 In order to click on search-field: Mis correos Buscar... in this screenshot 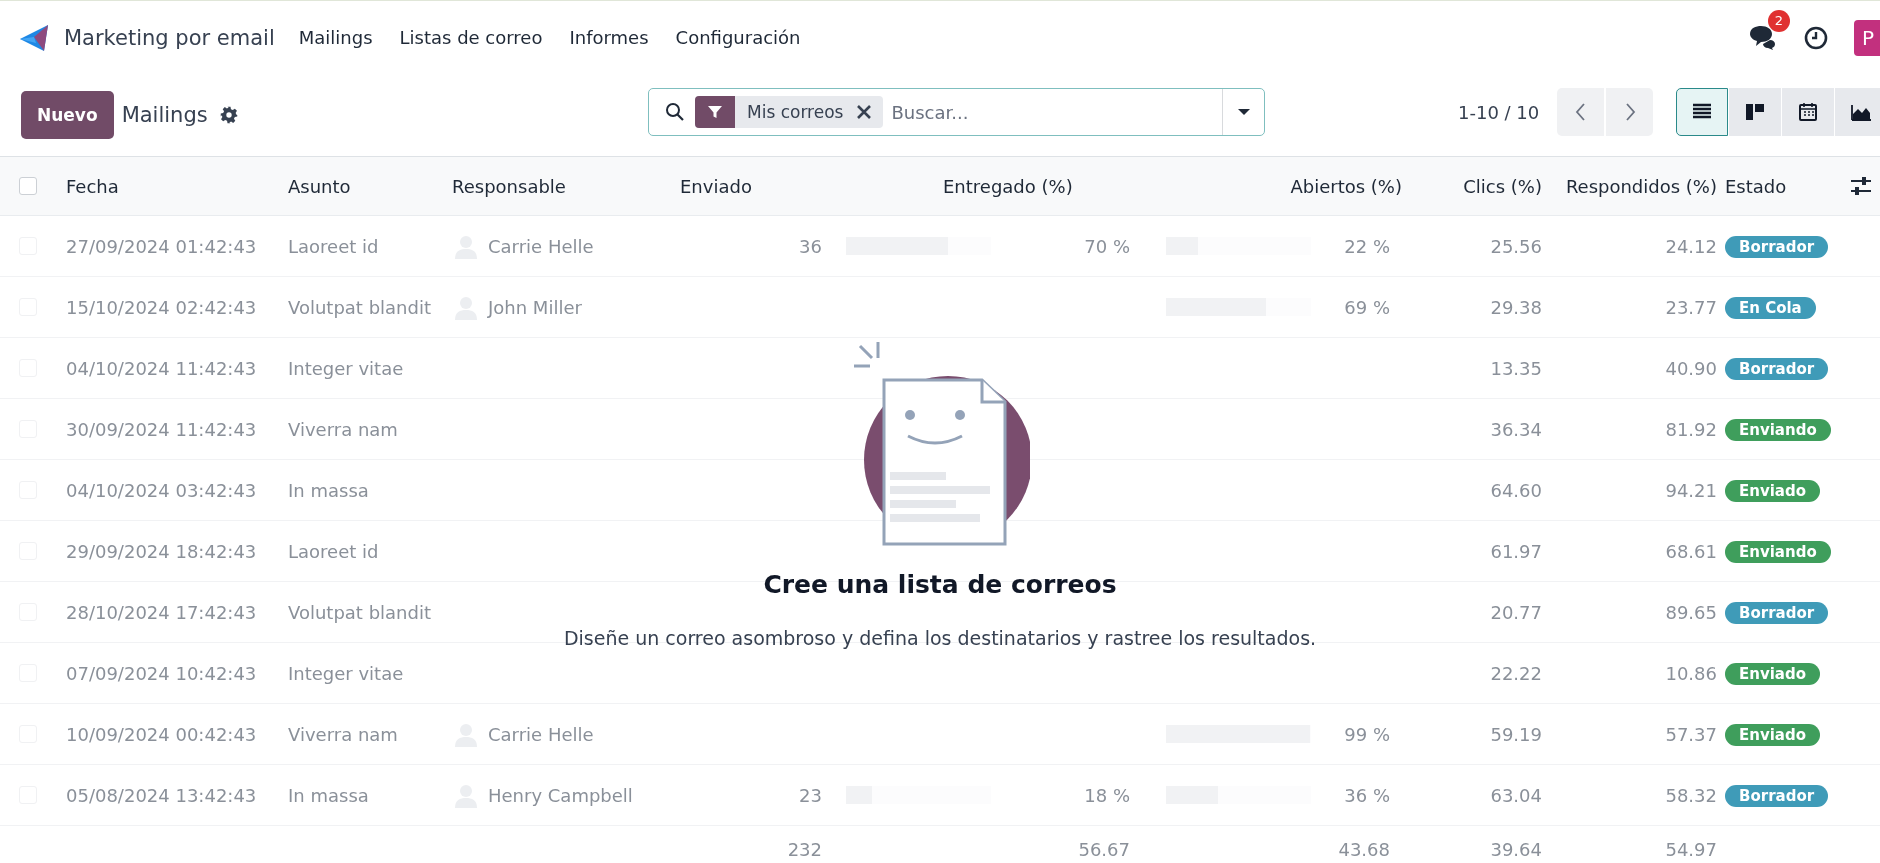, I will do `click(956, 112)`.